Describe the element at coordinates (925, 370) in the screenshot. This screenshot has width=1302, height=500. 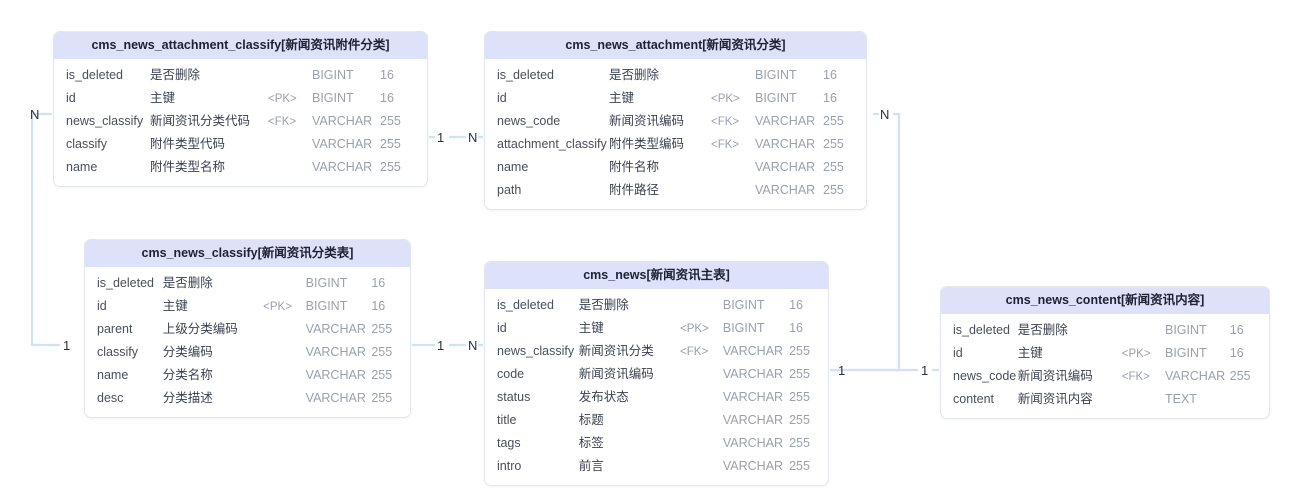
I see `marker-content-left-1: 1` at that location.